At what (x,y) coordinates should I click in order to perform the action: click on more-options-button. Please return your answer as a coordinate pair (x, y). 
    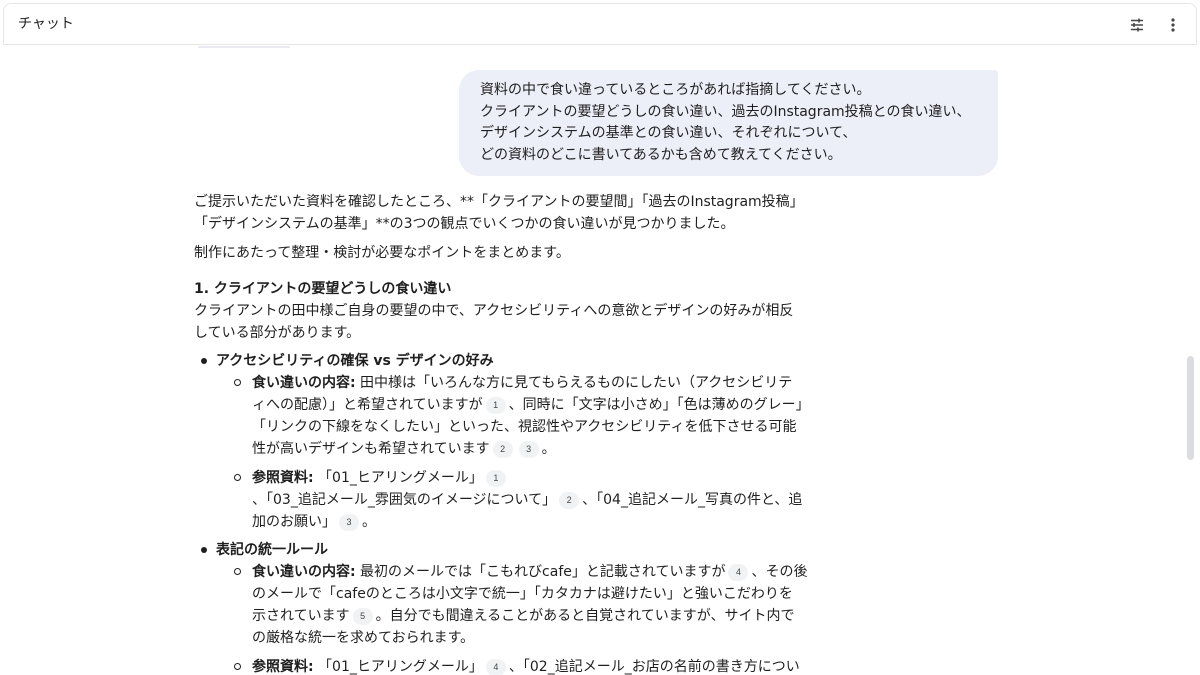
    Looking at the image, I should click on (1173, 25).